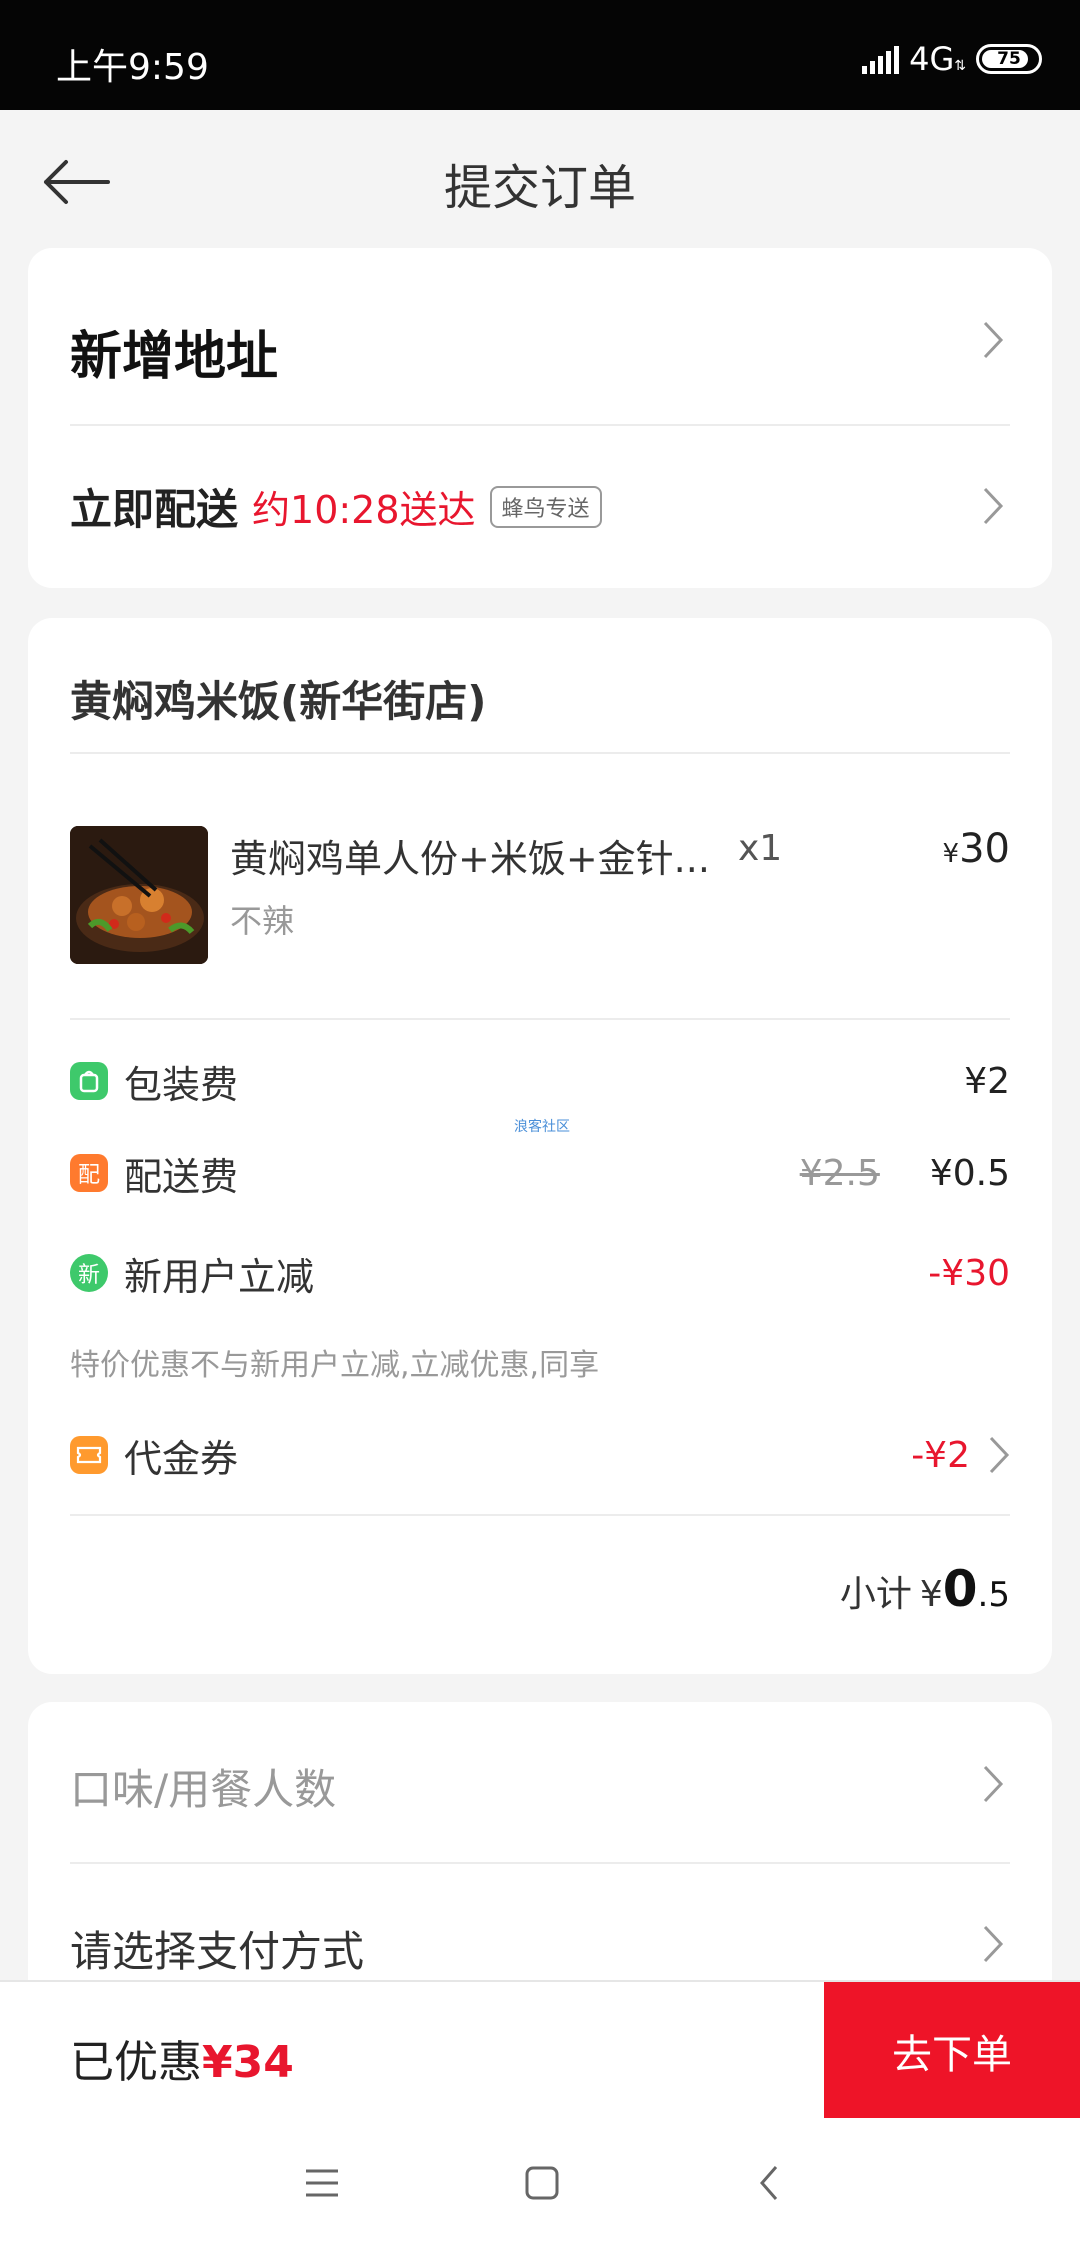 The height and width of the screenshot is (2248, 1080). I want to click on network-type: 4G⇅, so click(937, 59).